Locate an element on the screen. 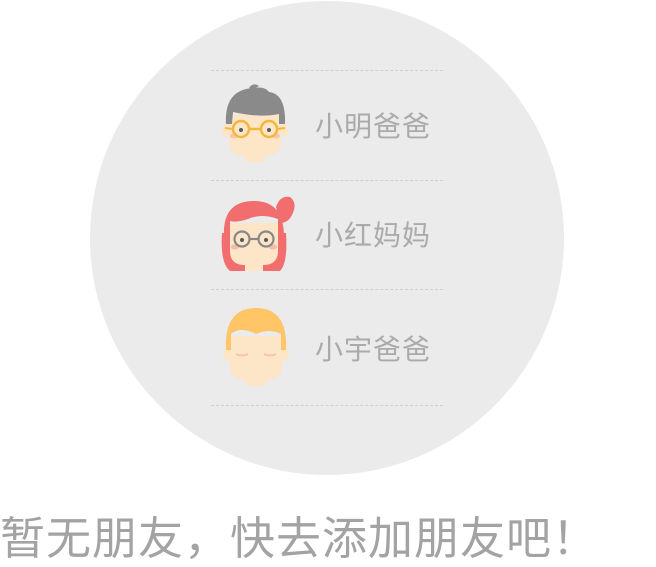 This screenshot has width=656, height=567. contact-name-3: 小宇爸爸 is located at coordinates (373, 349).